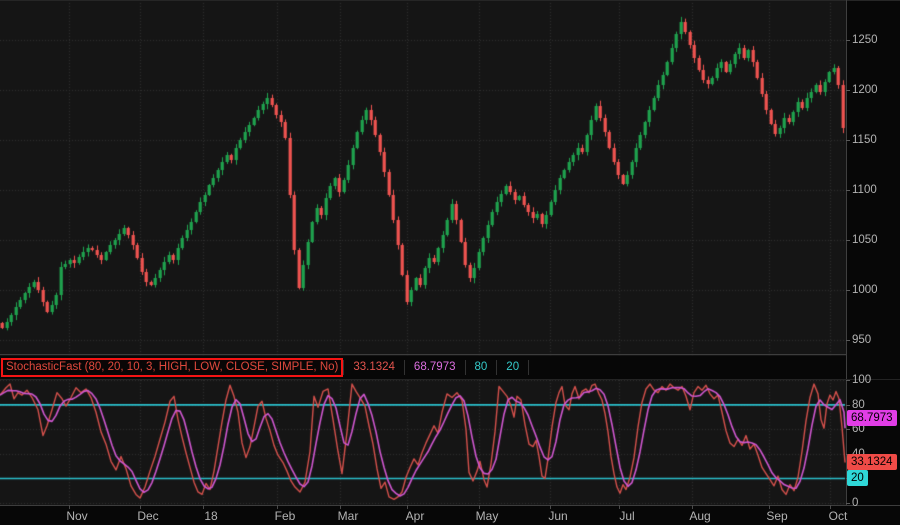  What do you see at coordinates (865, 240) in the screenshot?
I see `price-tick-label: 1050` at bounding box center [865, 240].